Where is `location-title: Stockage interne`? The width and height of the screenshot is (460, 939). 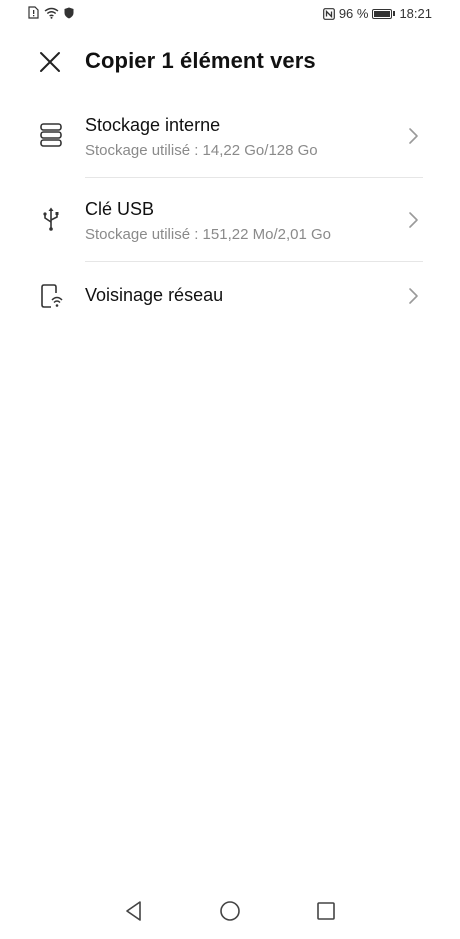
location-title: Stockage interne is located at coordinates (153, 125).